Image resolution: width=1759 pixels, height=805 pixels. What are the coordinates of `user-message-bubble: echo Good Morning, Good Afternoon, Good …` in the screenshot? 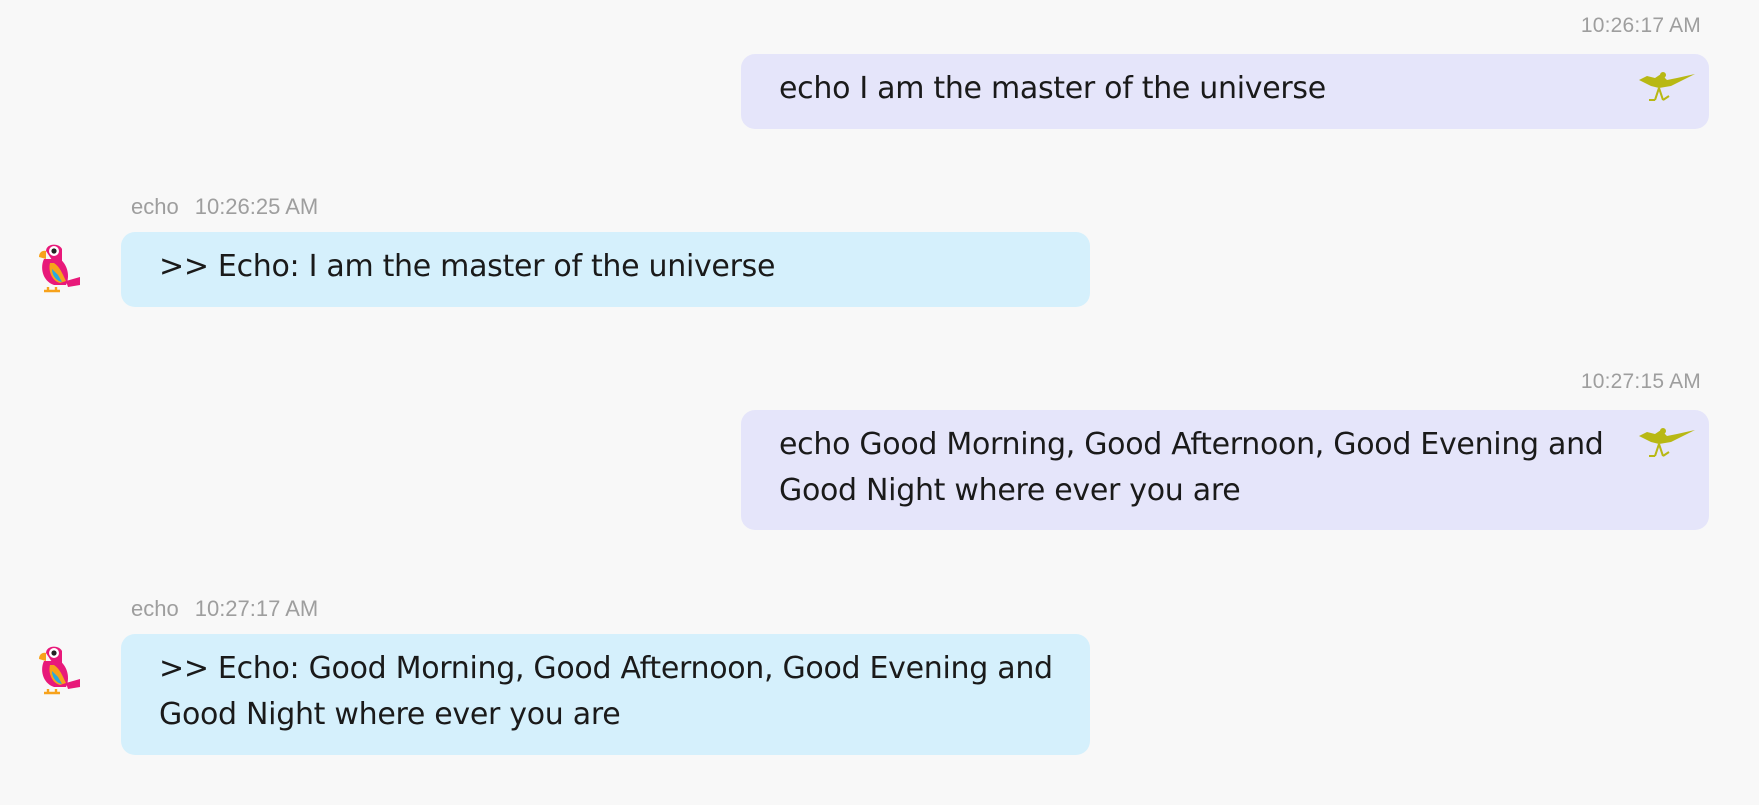 It's located at (1225, 470).